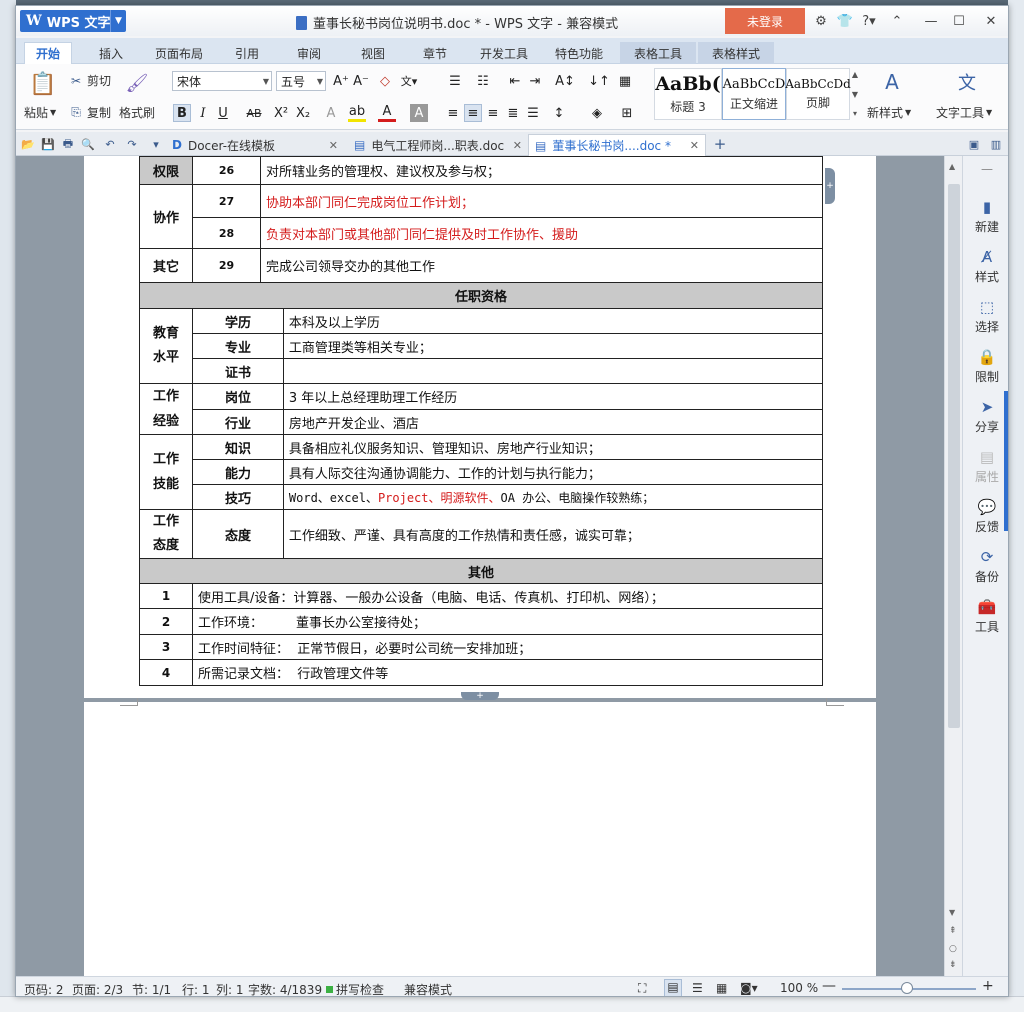 The height and width of the screenshot is (1012, 1024). What do you see at coordinates (281, 113) in the screenshot?
I see `superscript-icon: X²` at bounding box center [281, 113].